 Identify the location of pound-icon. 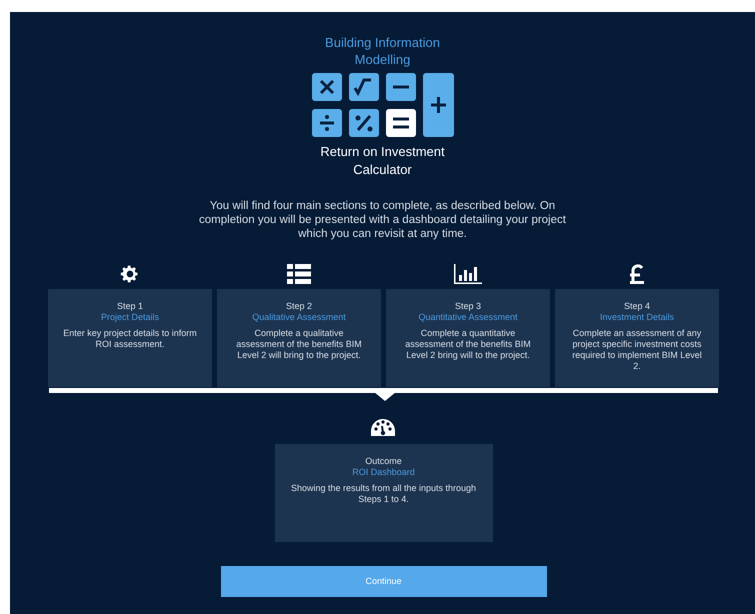
(637, 274).